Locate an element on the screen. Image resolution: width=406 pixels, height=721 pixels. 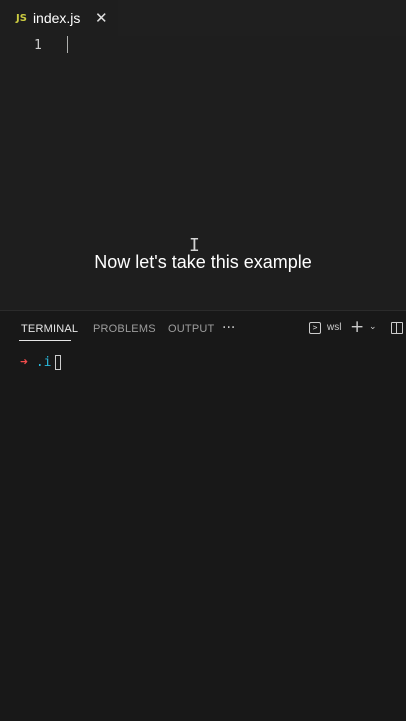
close-icon: ✕ is located at coordinates (101, 18).